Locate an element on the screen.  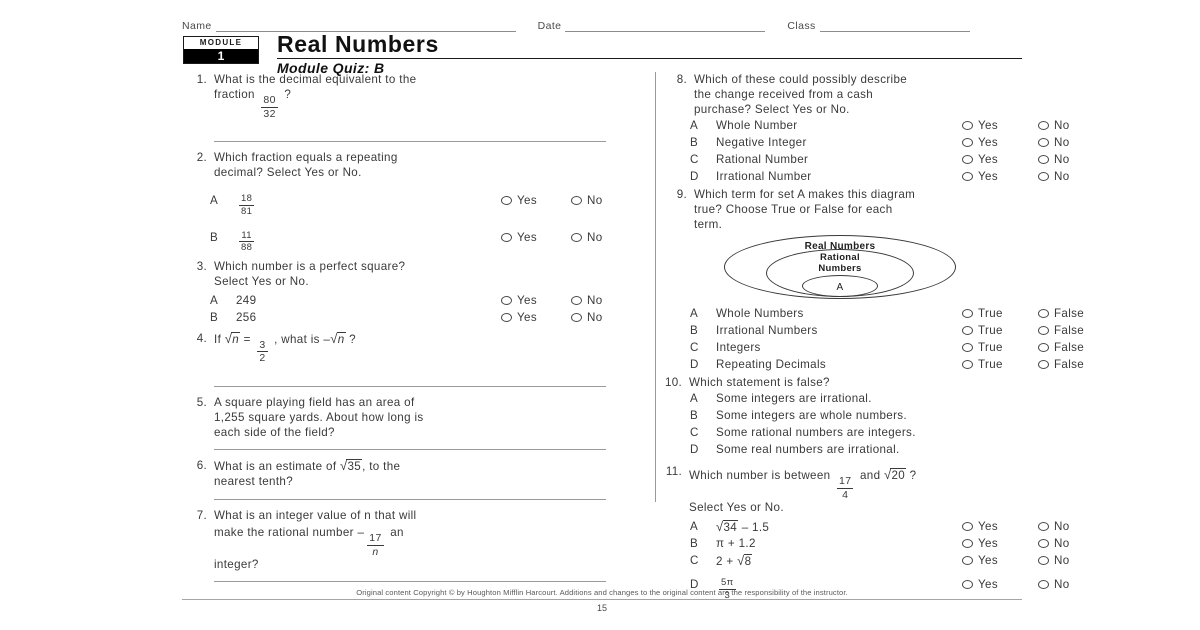
question-11-option-a-yes: Yes is located at coordinates (1000, 526).